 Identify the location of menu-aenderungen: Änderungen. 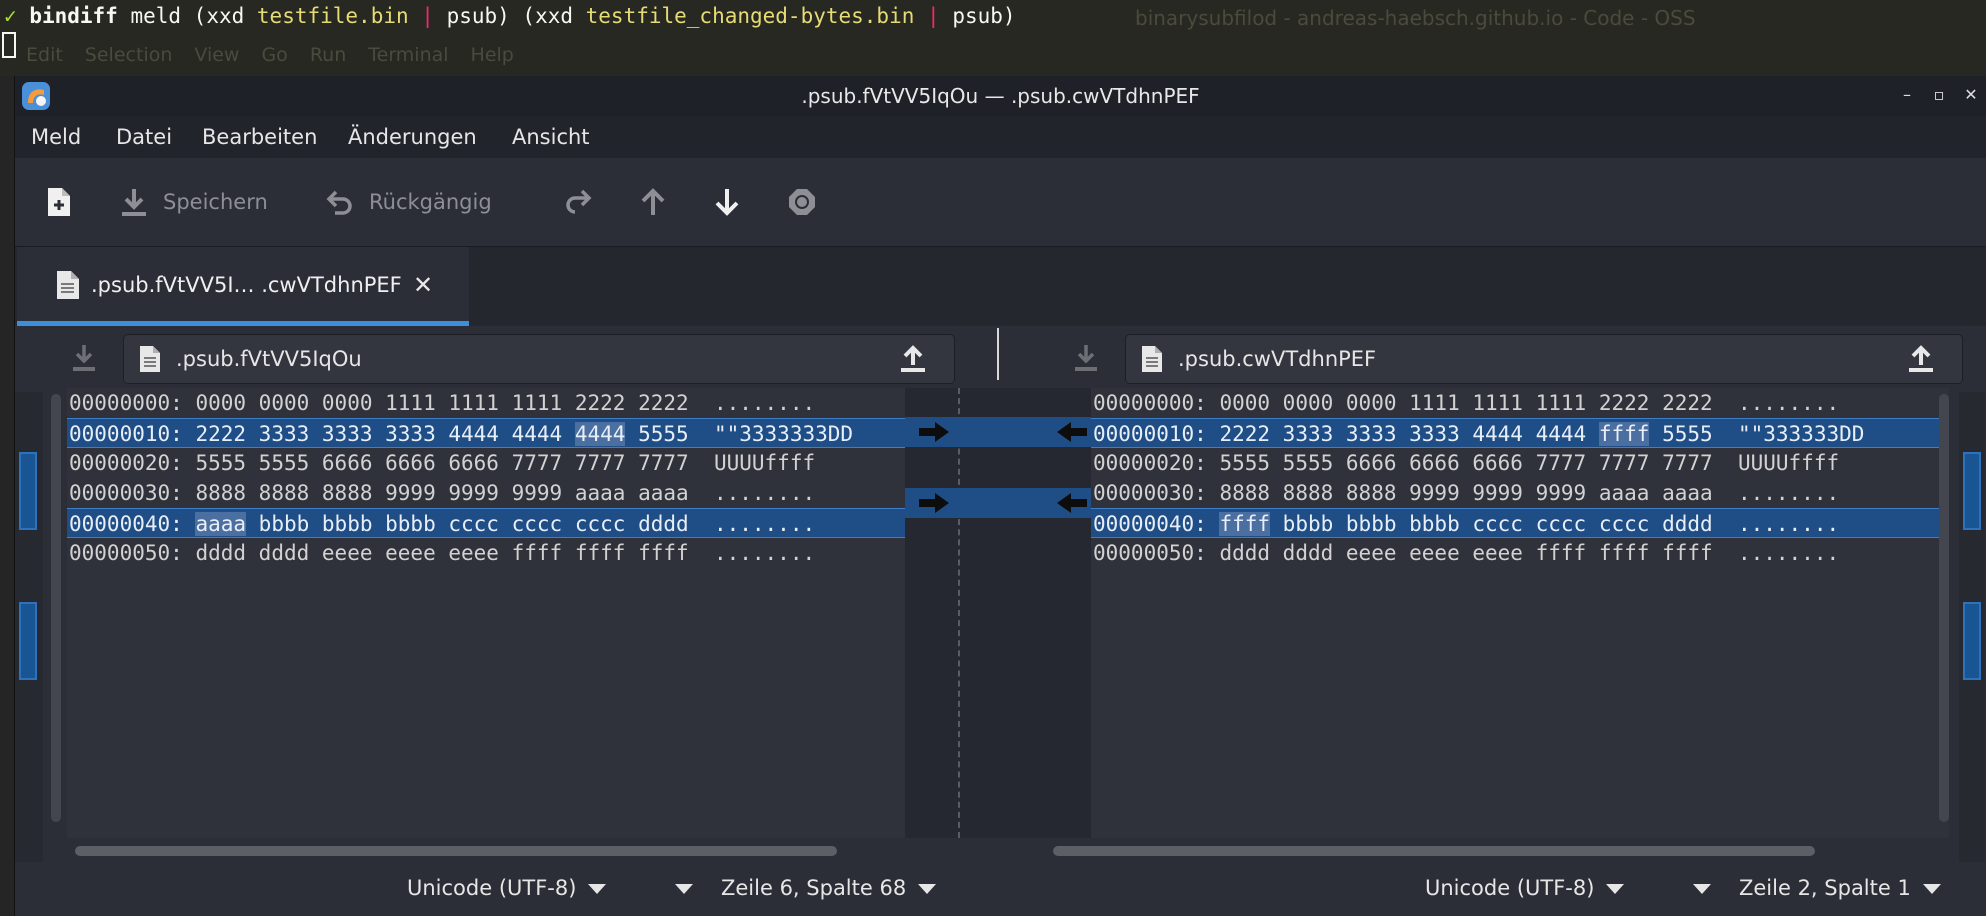
(412, 137).